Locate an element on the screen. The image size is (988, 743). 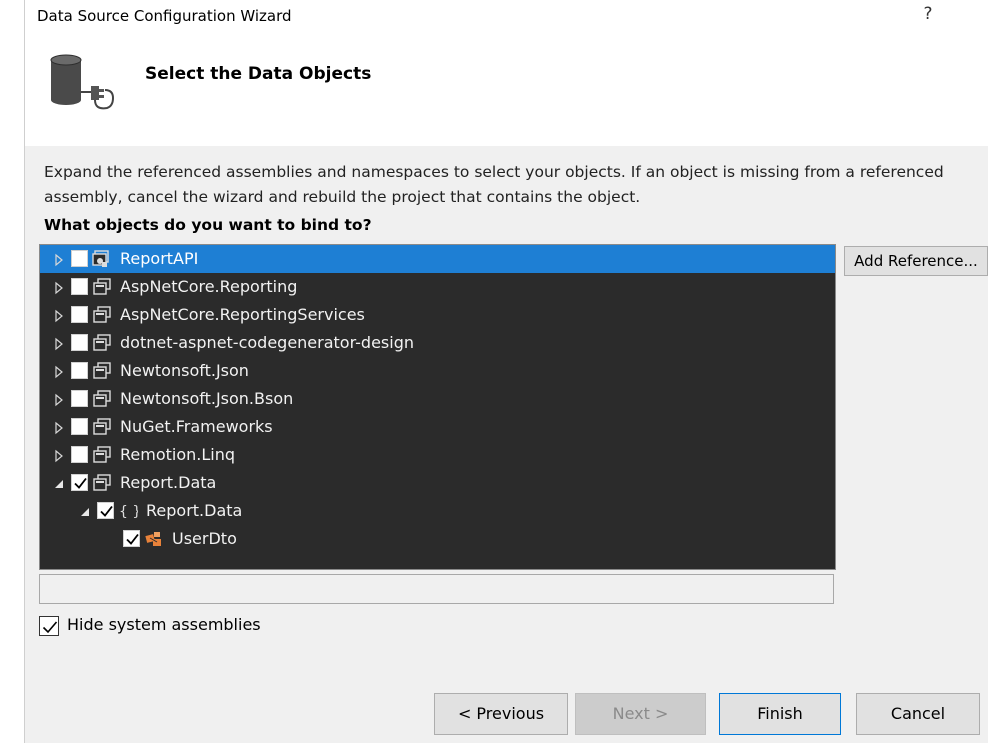
tree-item-label: UserDto is located at coordinates (204, 538).